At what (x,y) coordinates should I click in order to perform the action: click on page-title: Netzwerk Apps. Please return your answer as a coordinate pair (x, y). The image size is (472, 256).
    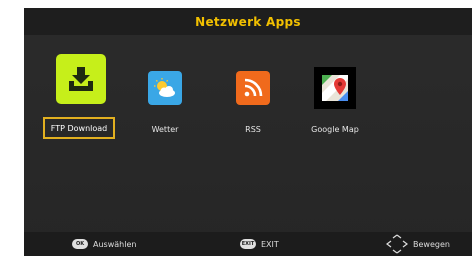
    Looking at the image, I should click on (248, 21).